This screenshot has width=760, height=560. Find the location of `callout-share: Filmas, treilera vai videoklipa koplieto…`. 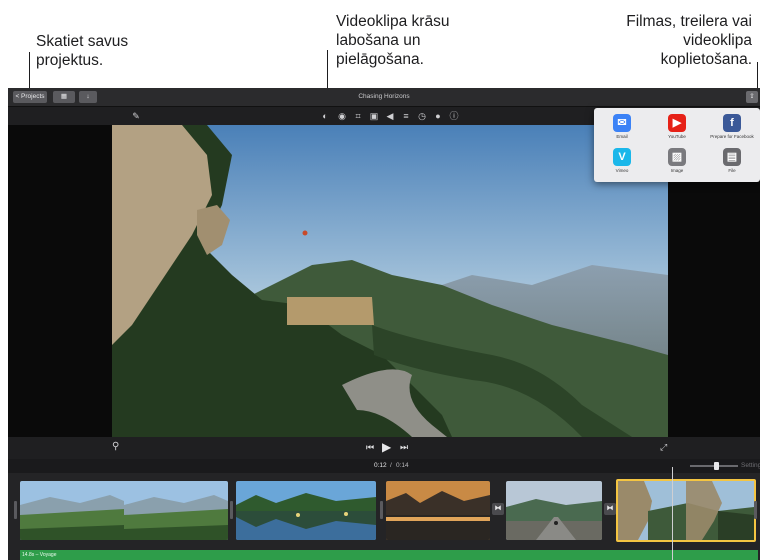

callout-share: Filmas, treilera vai videoklipa koplieto… is located at coordinates (689, 40).